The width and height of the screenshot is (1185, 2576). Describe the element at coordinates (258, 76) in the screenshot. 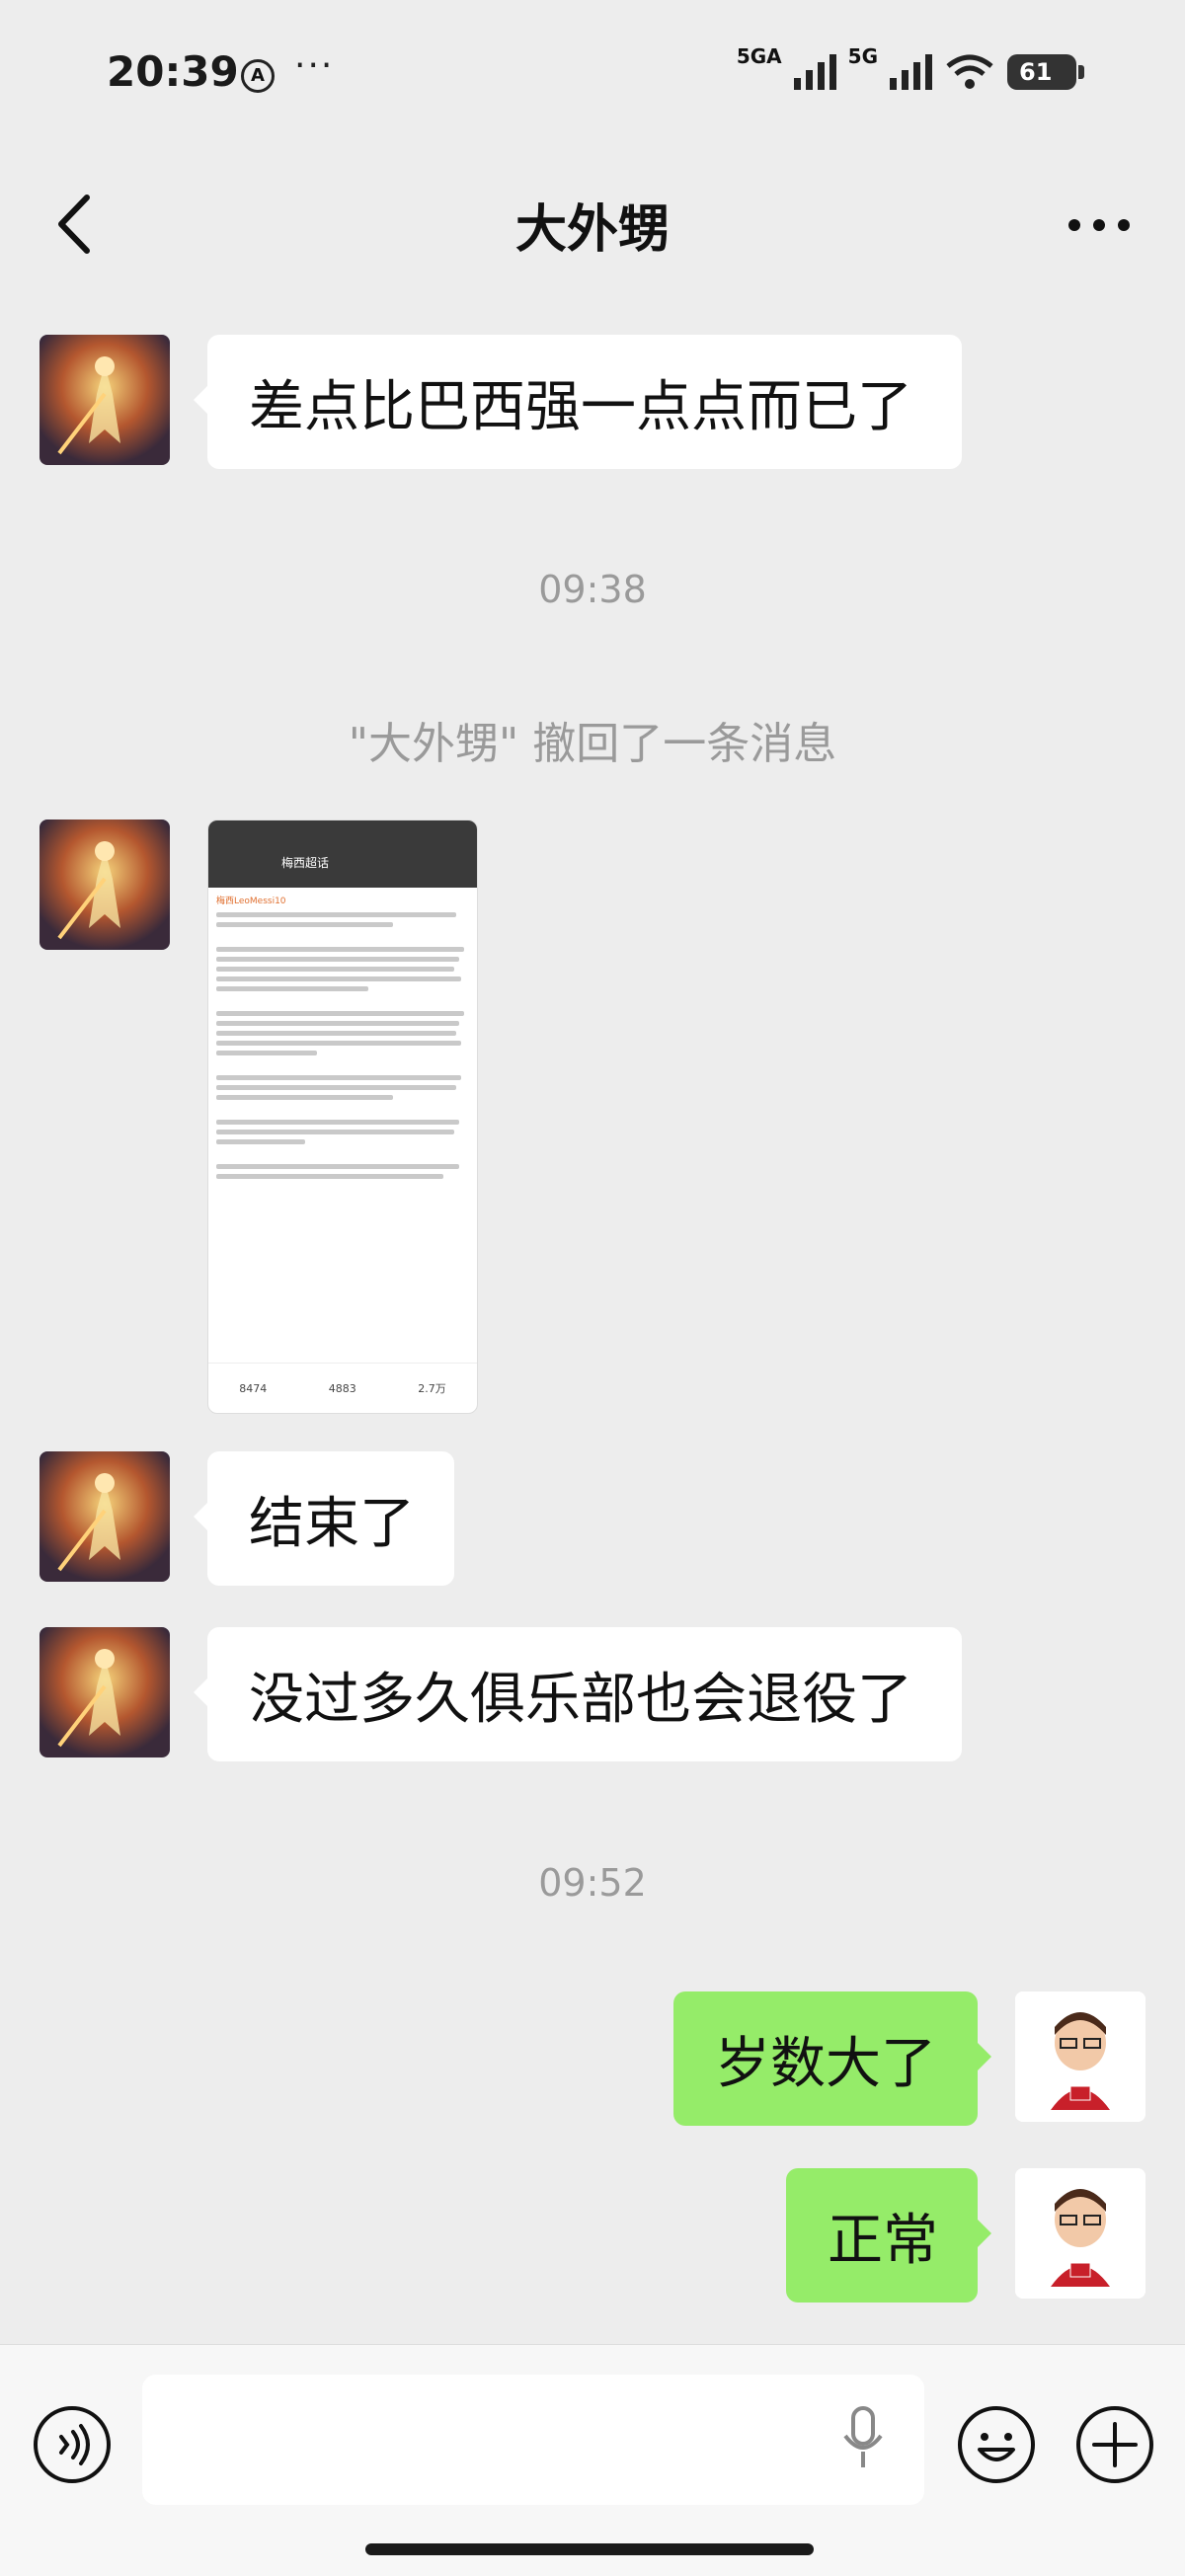

I see `navigation-icon: A` at that location.